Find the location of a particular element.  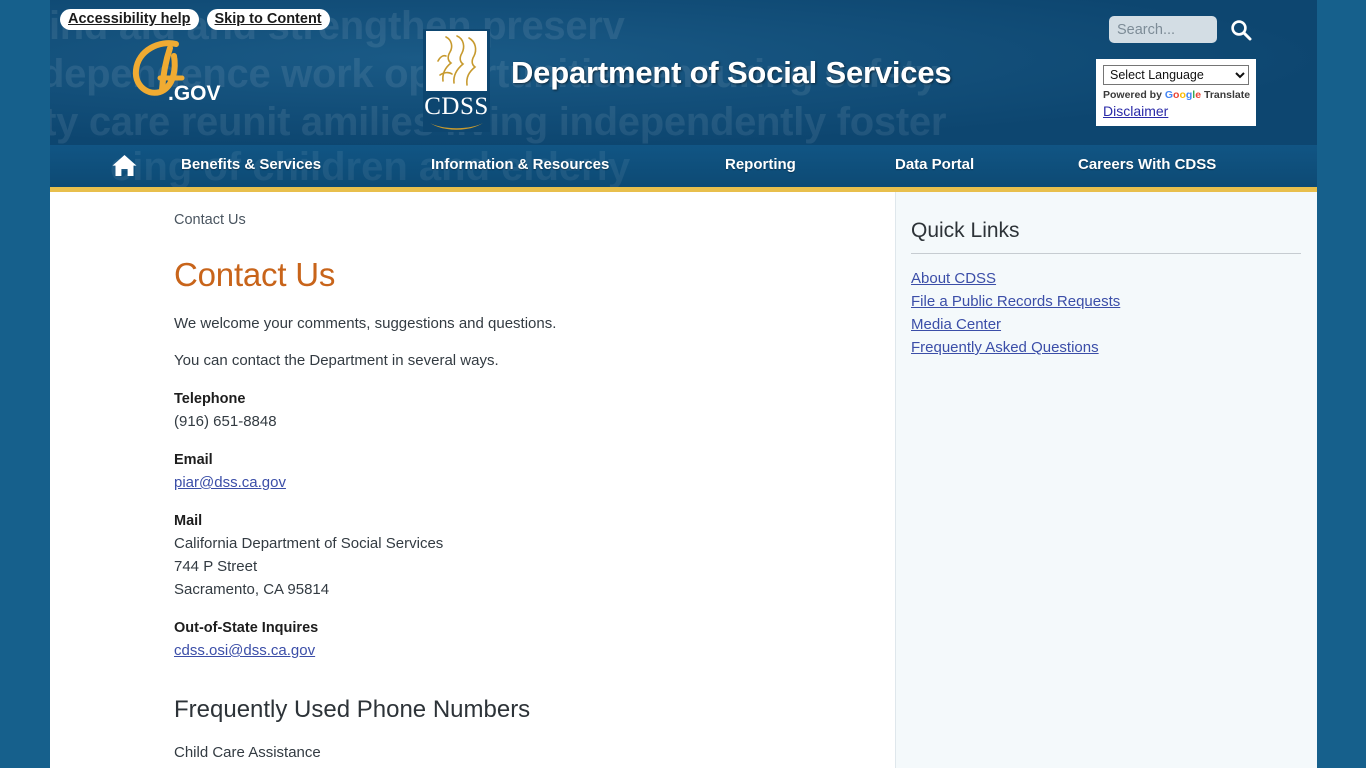

cdss-logo-wordmark: CDSS is located at coordinates (456, 106).